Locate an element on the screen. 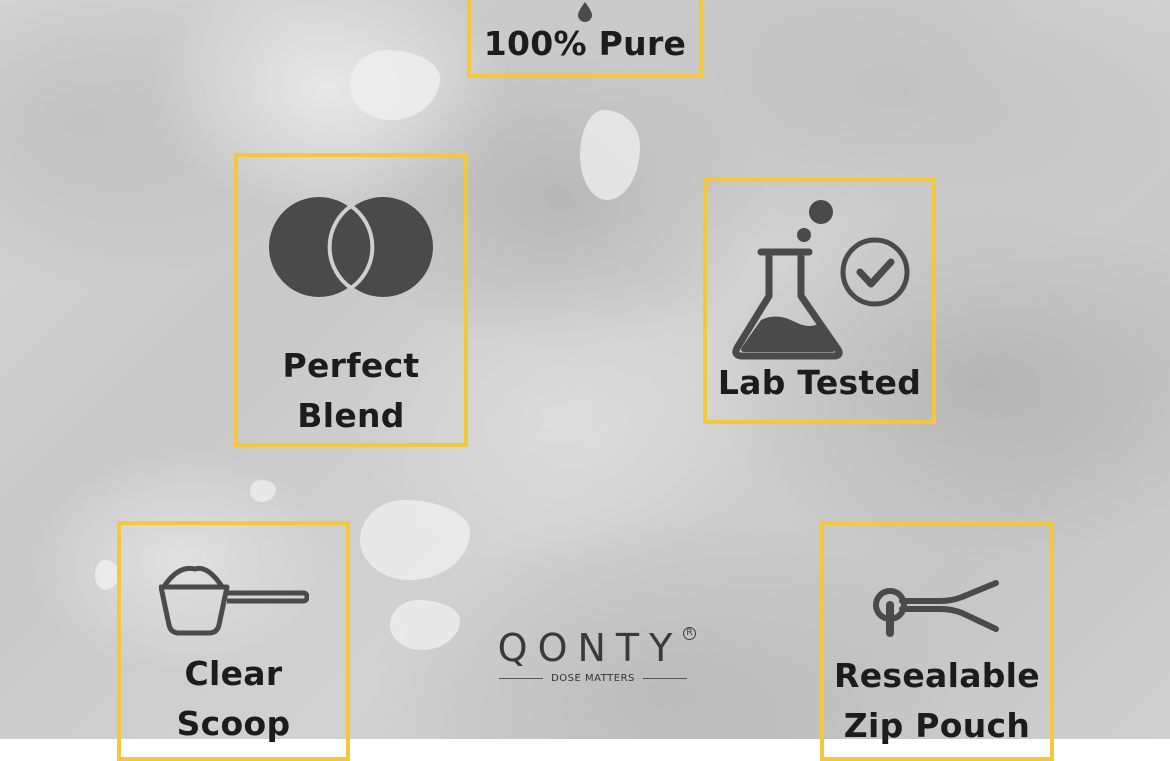 The width and height of the screenshot is (1170, 761). scoop-icon is located at coordinates (233, 600).